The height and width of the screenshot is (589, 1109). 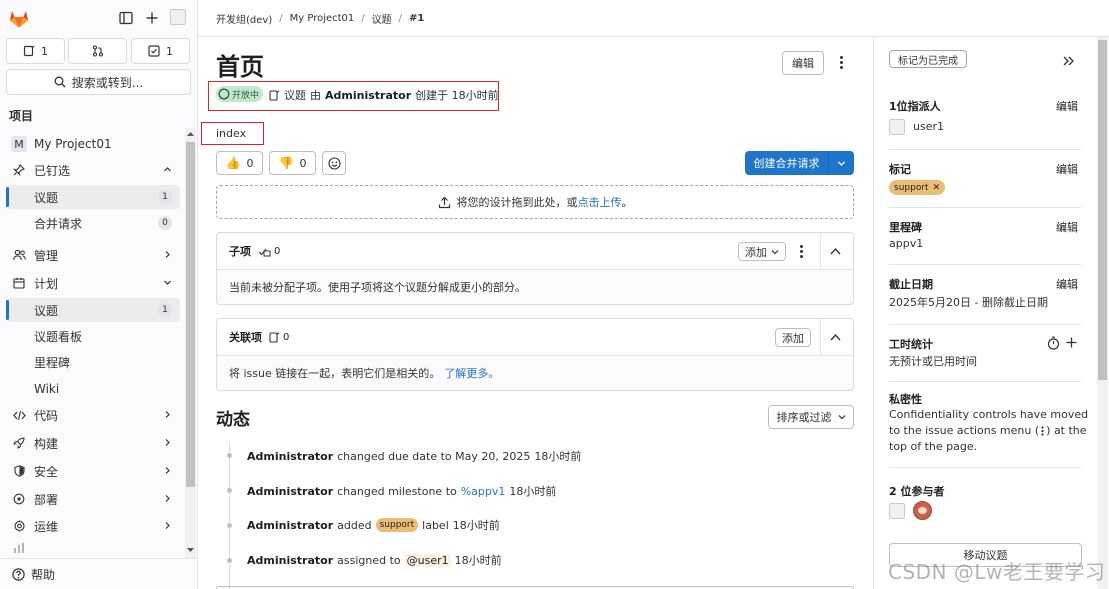 What do you see at coordinates (93, 283) in the screenshot?
I see `sidebar-item-plan: 计划` at bounding box center [93, 283].